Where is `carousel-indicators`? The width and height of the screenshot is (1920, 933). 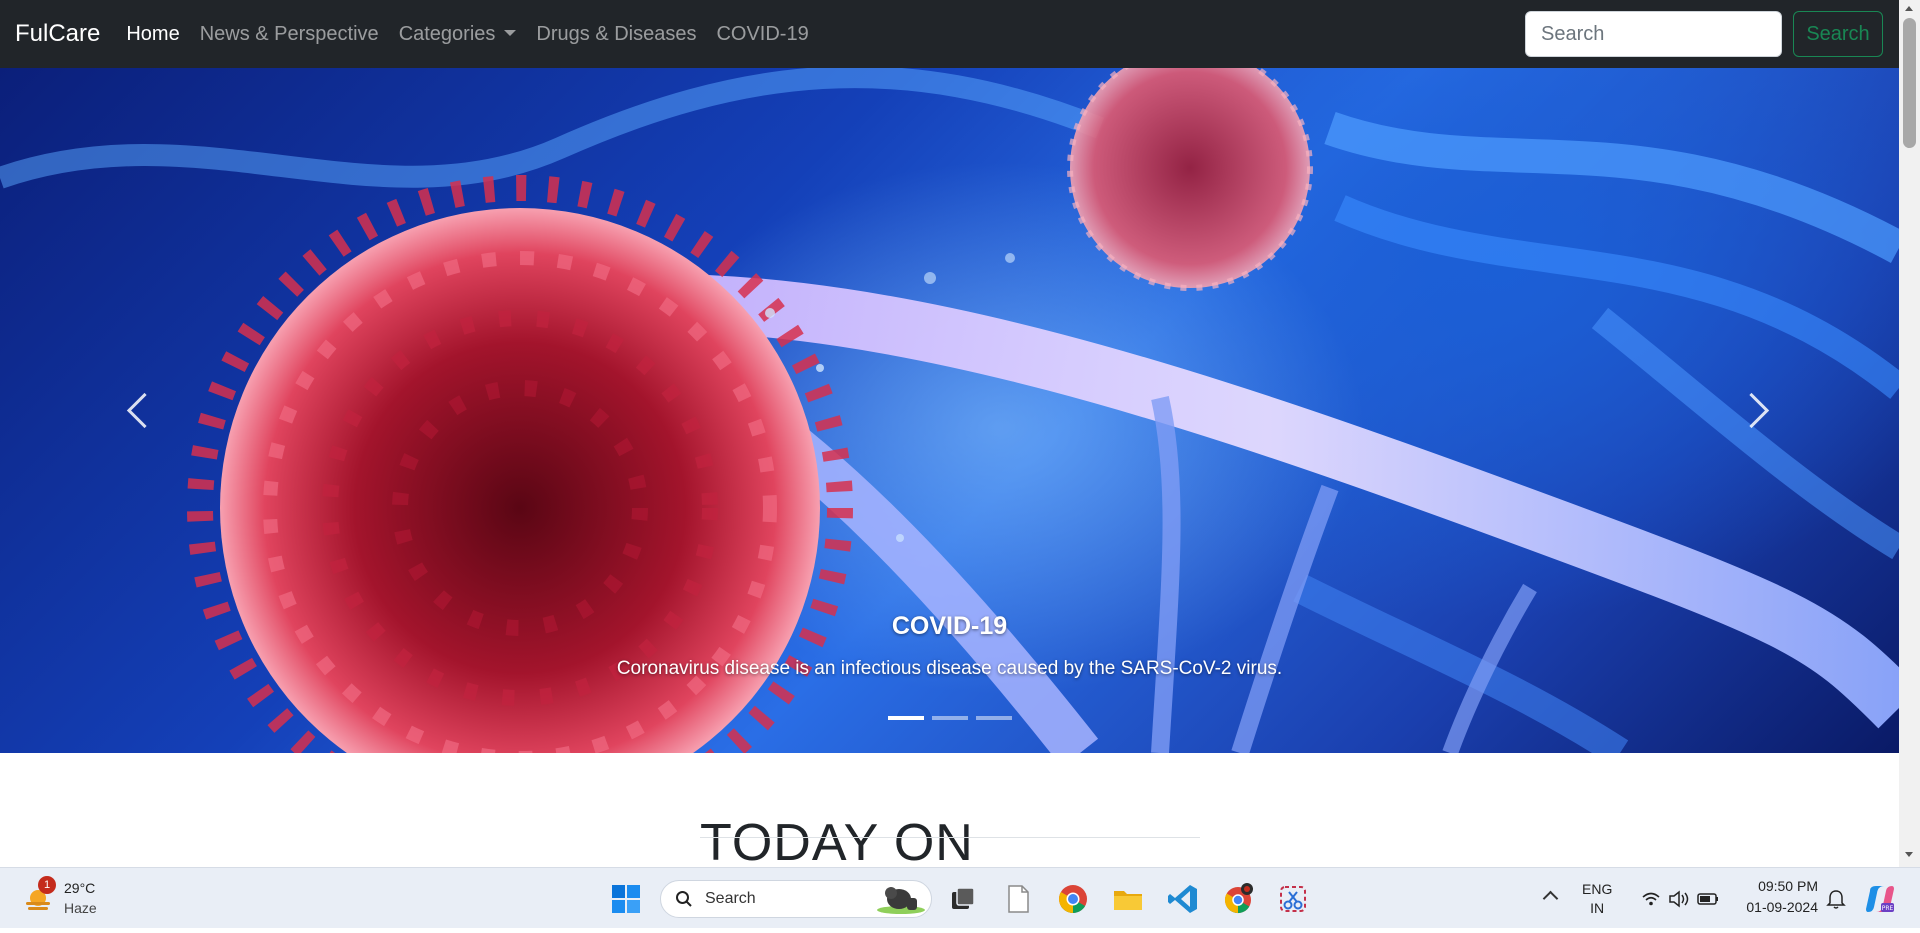
carousel-indicators is located at coordinates (949, 718).